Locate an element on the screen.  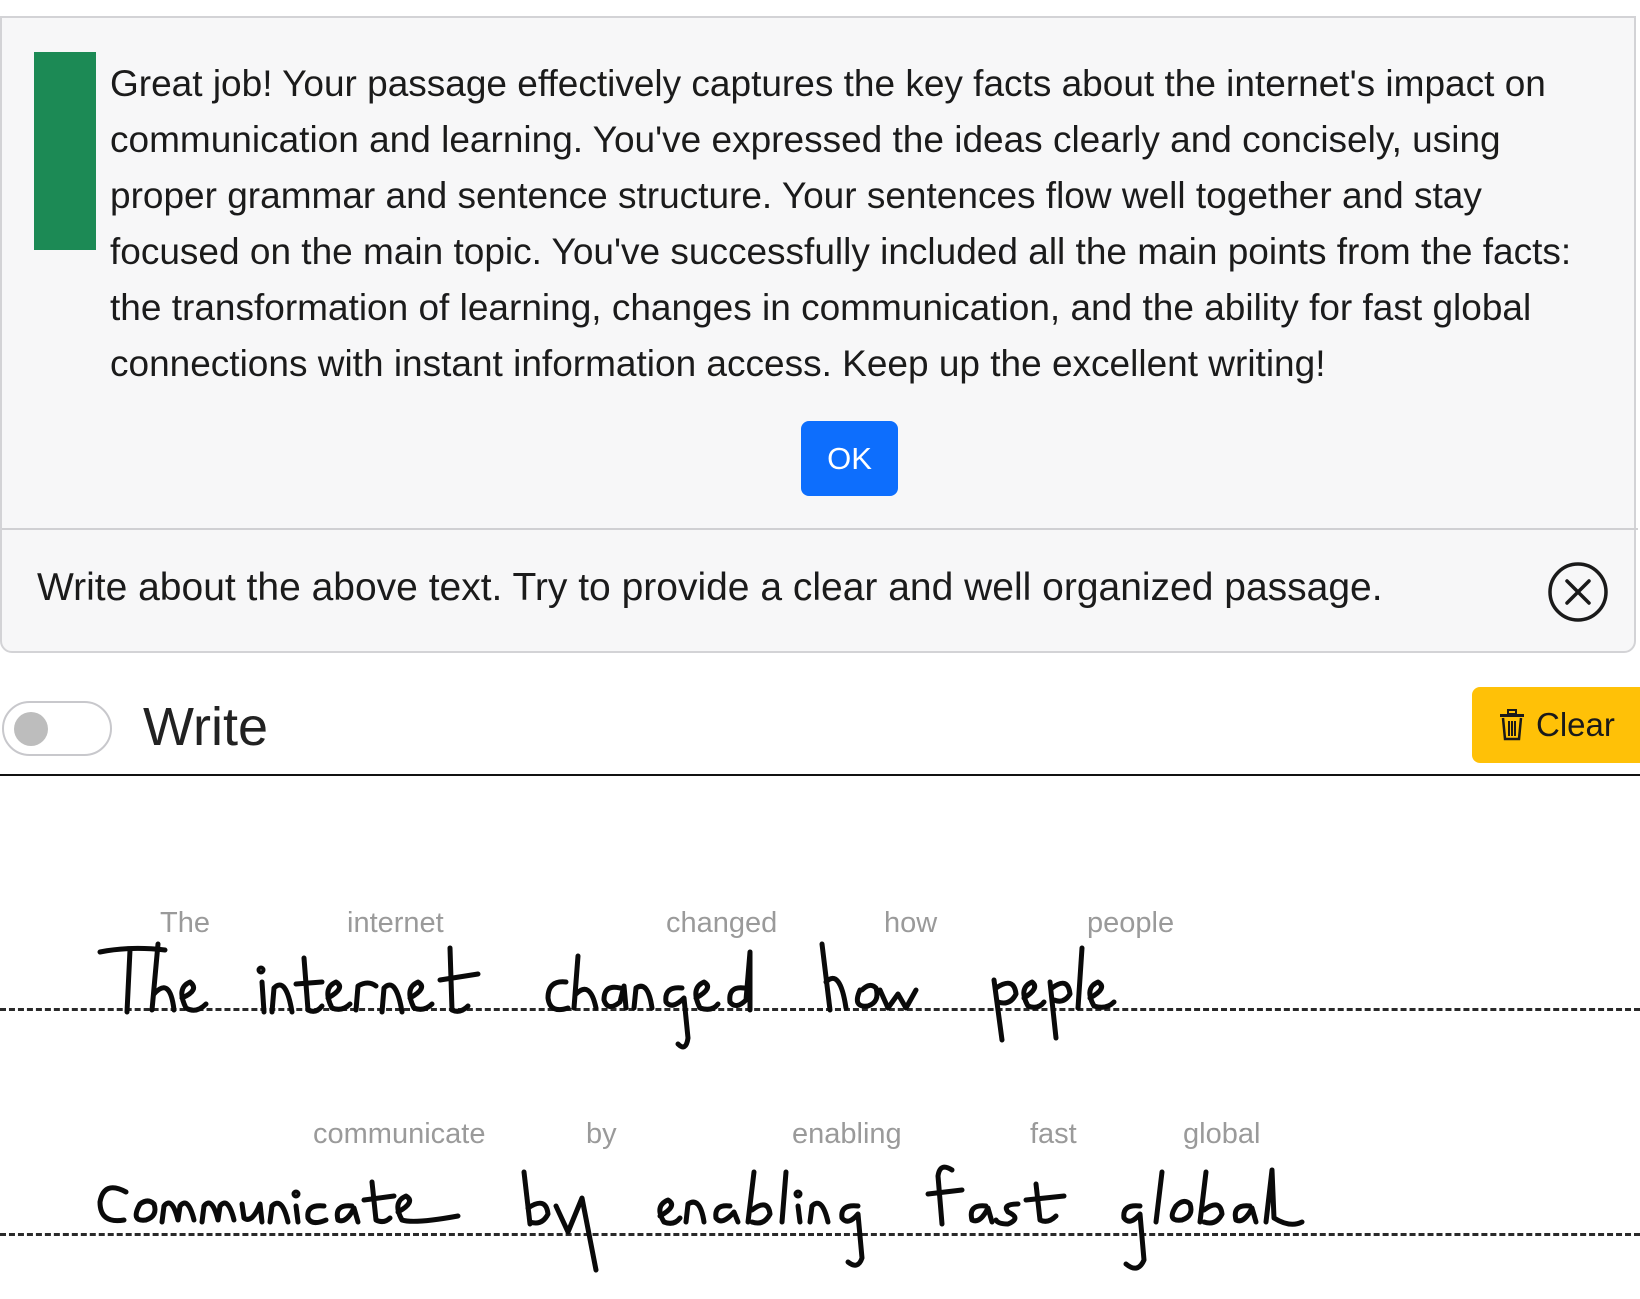
close-button is located at coordinates (1578, 592).